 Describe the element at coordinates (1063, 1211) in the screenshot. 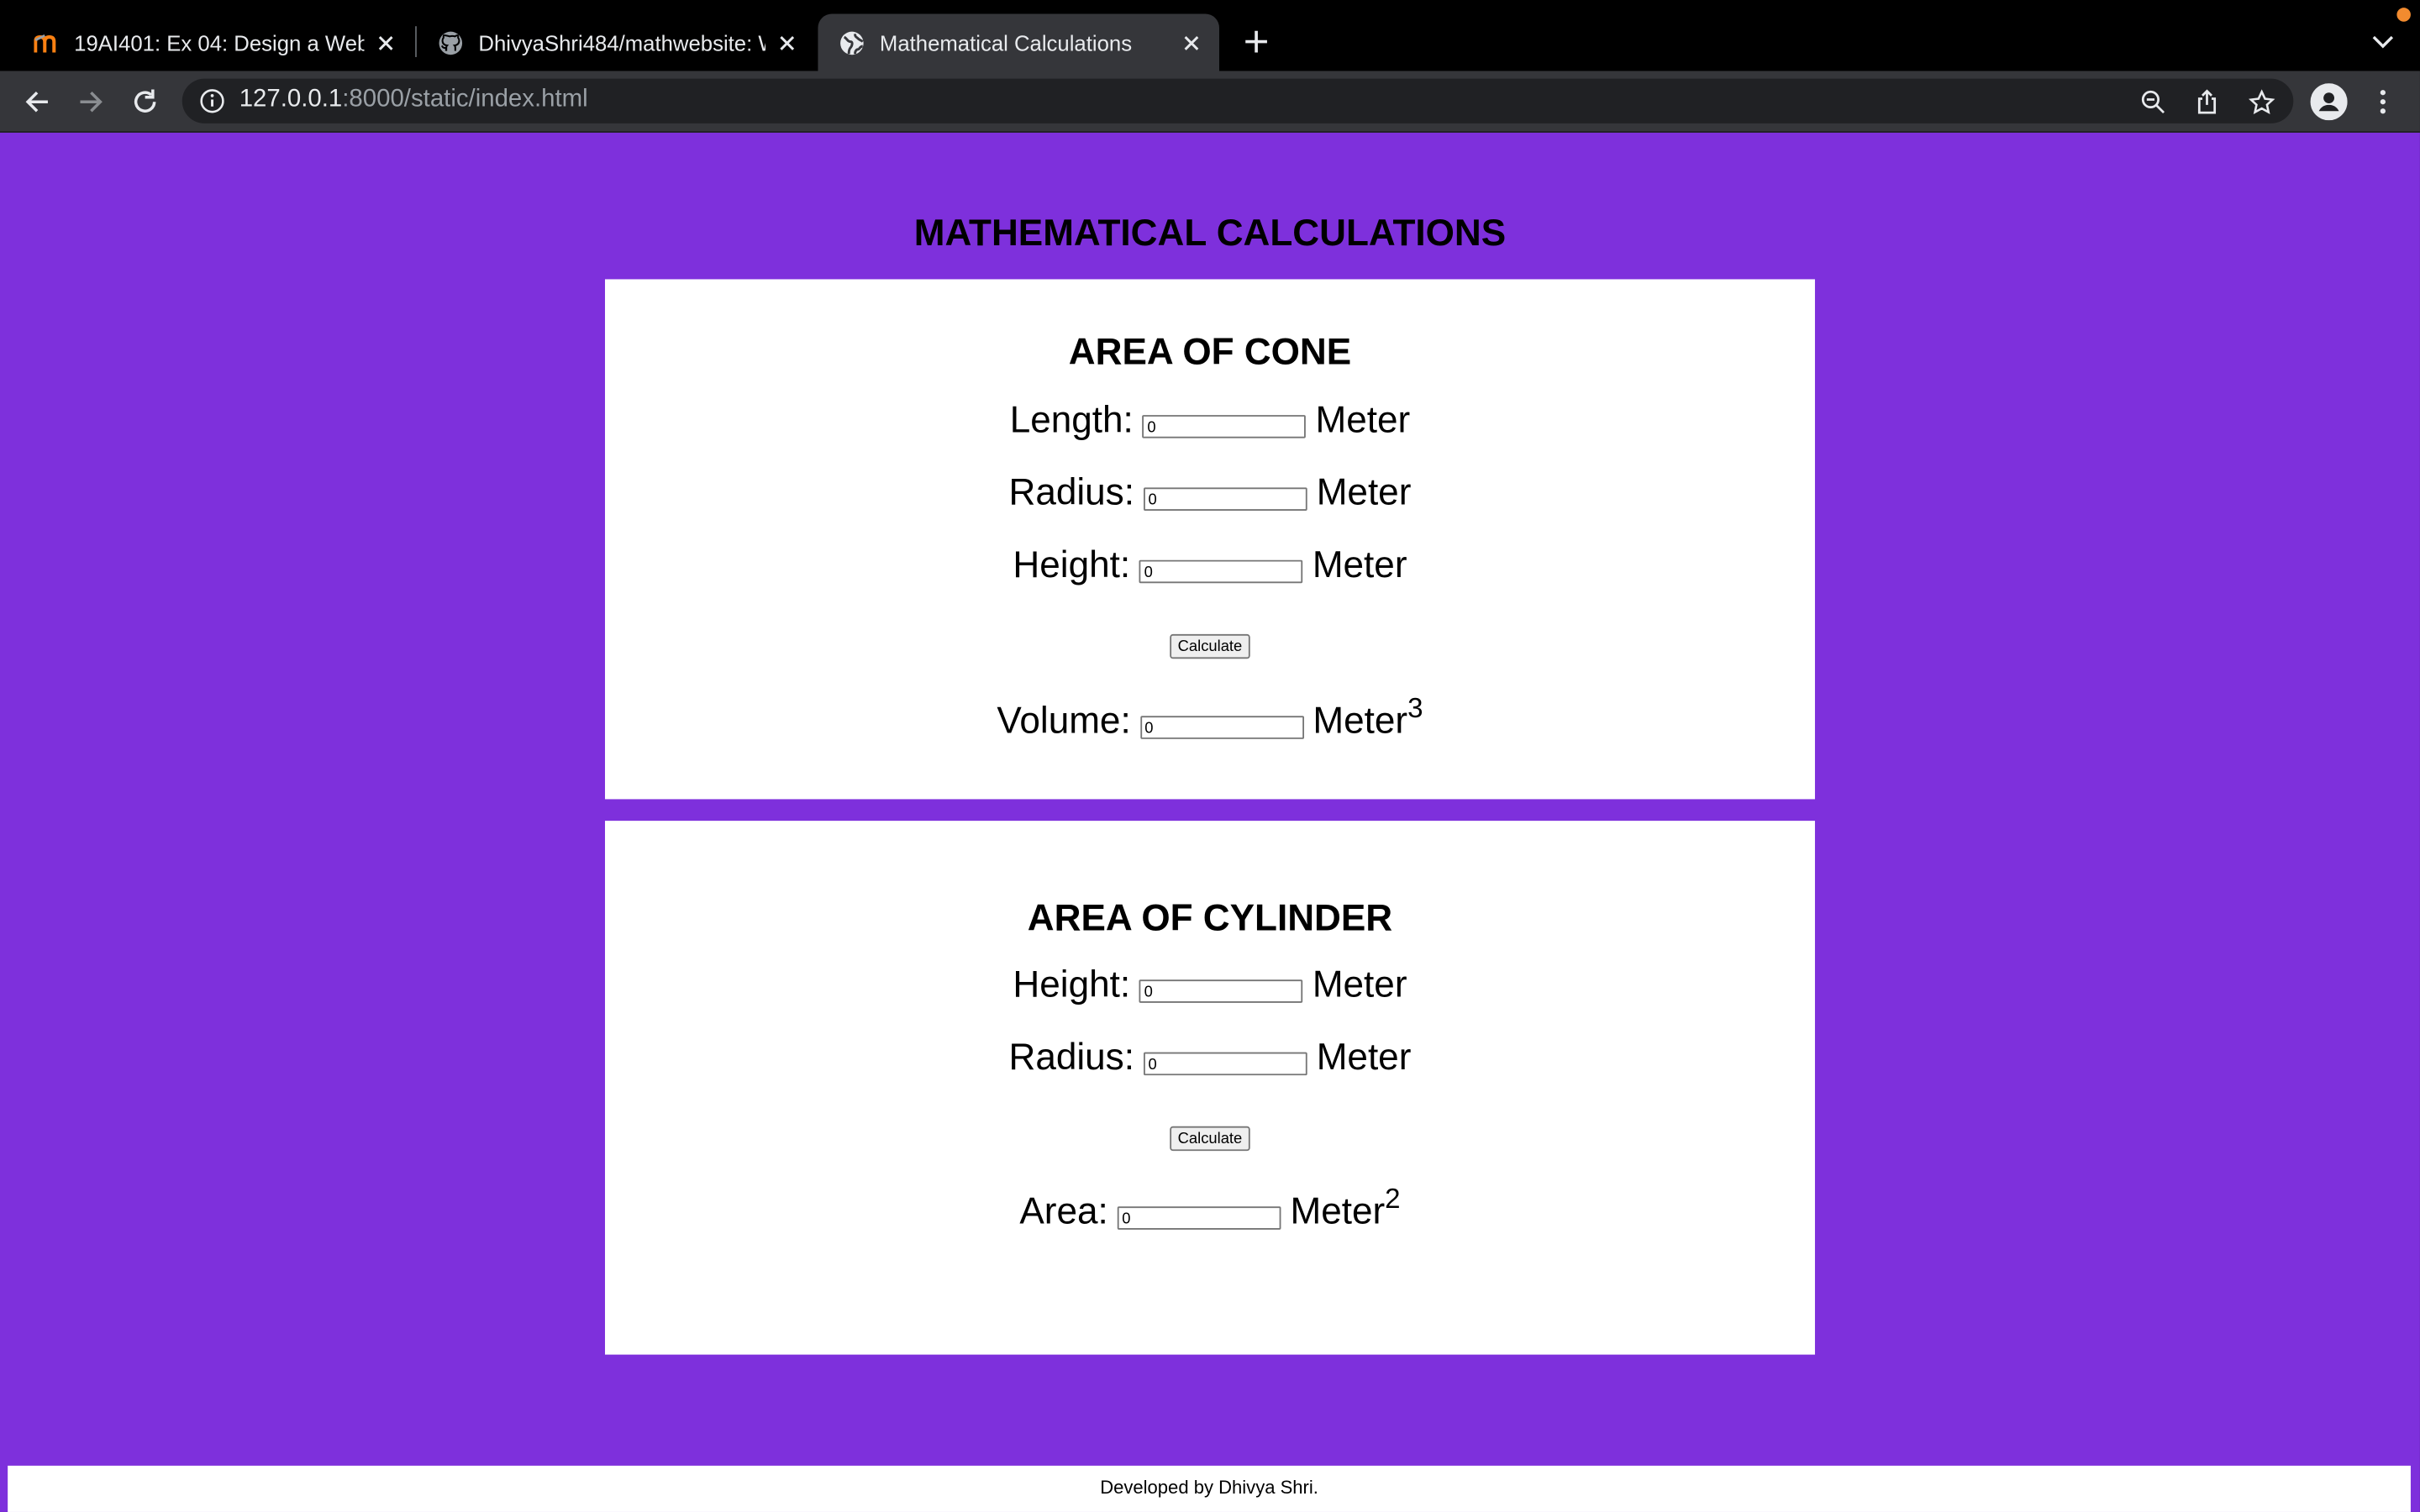

I see `area-label: Area:` at that location.